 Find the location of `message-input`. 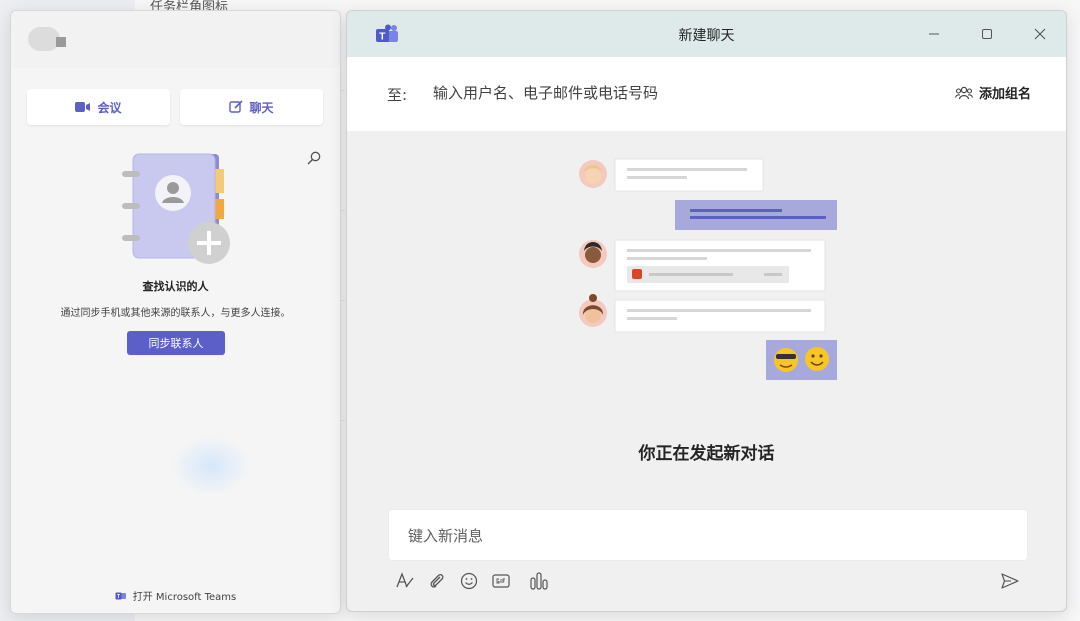

message-input is located at coordinates (708, 536).